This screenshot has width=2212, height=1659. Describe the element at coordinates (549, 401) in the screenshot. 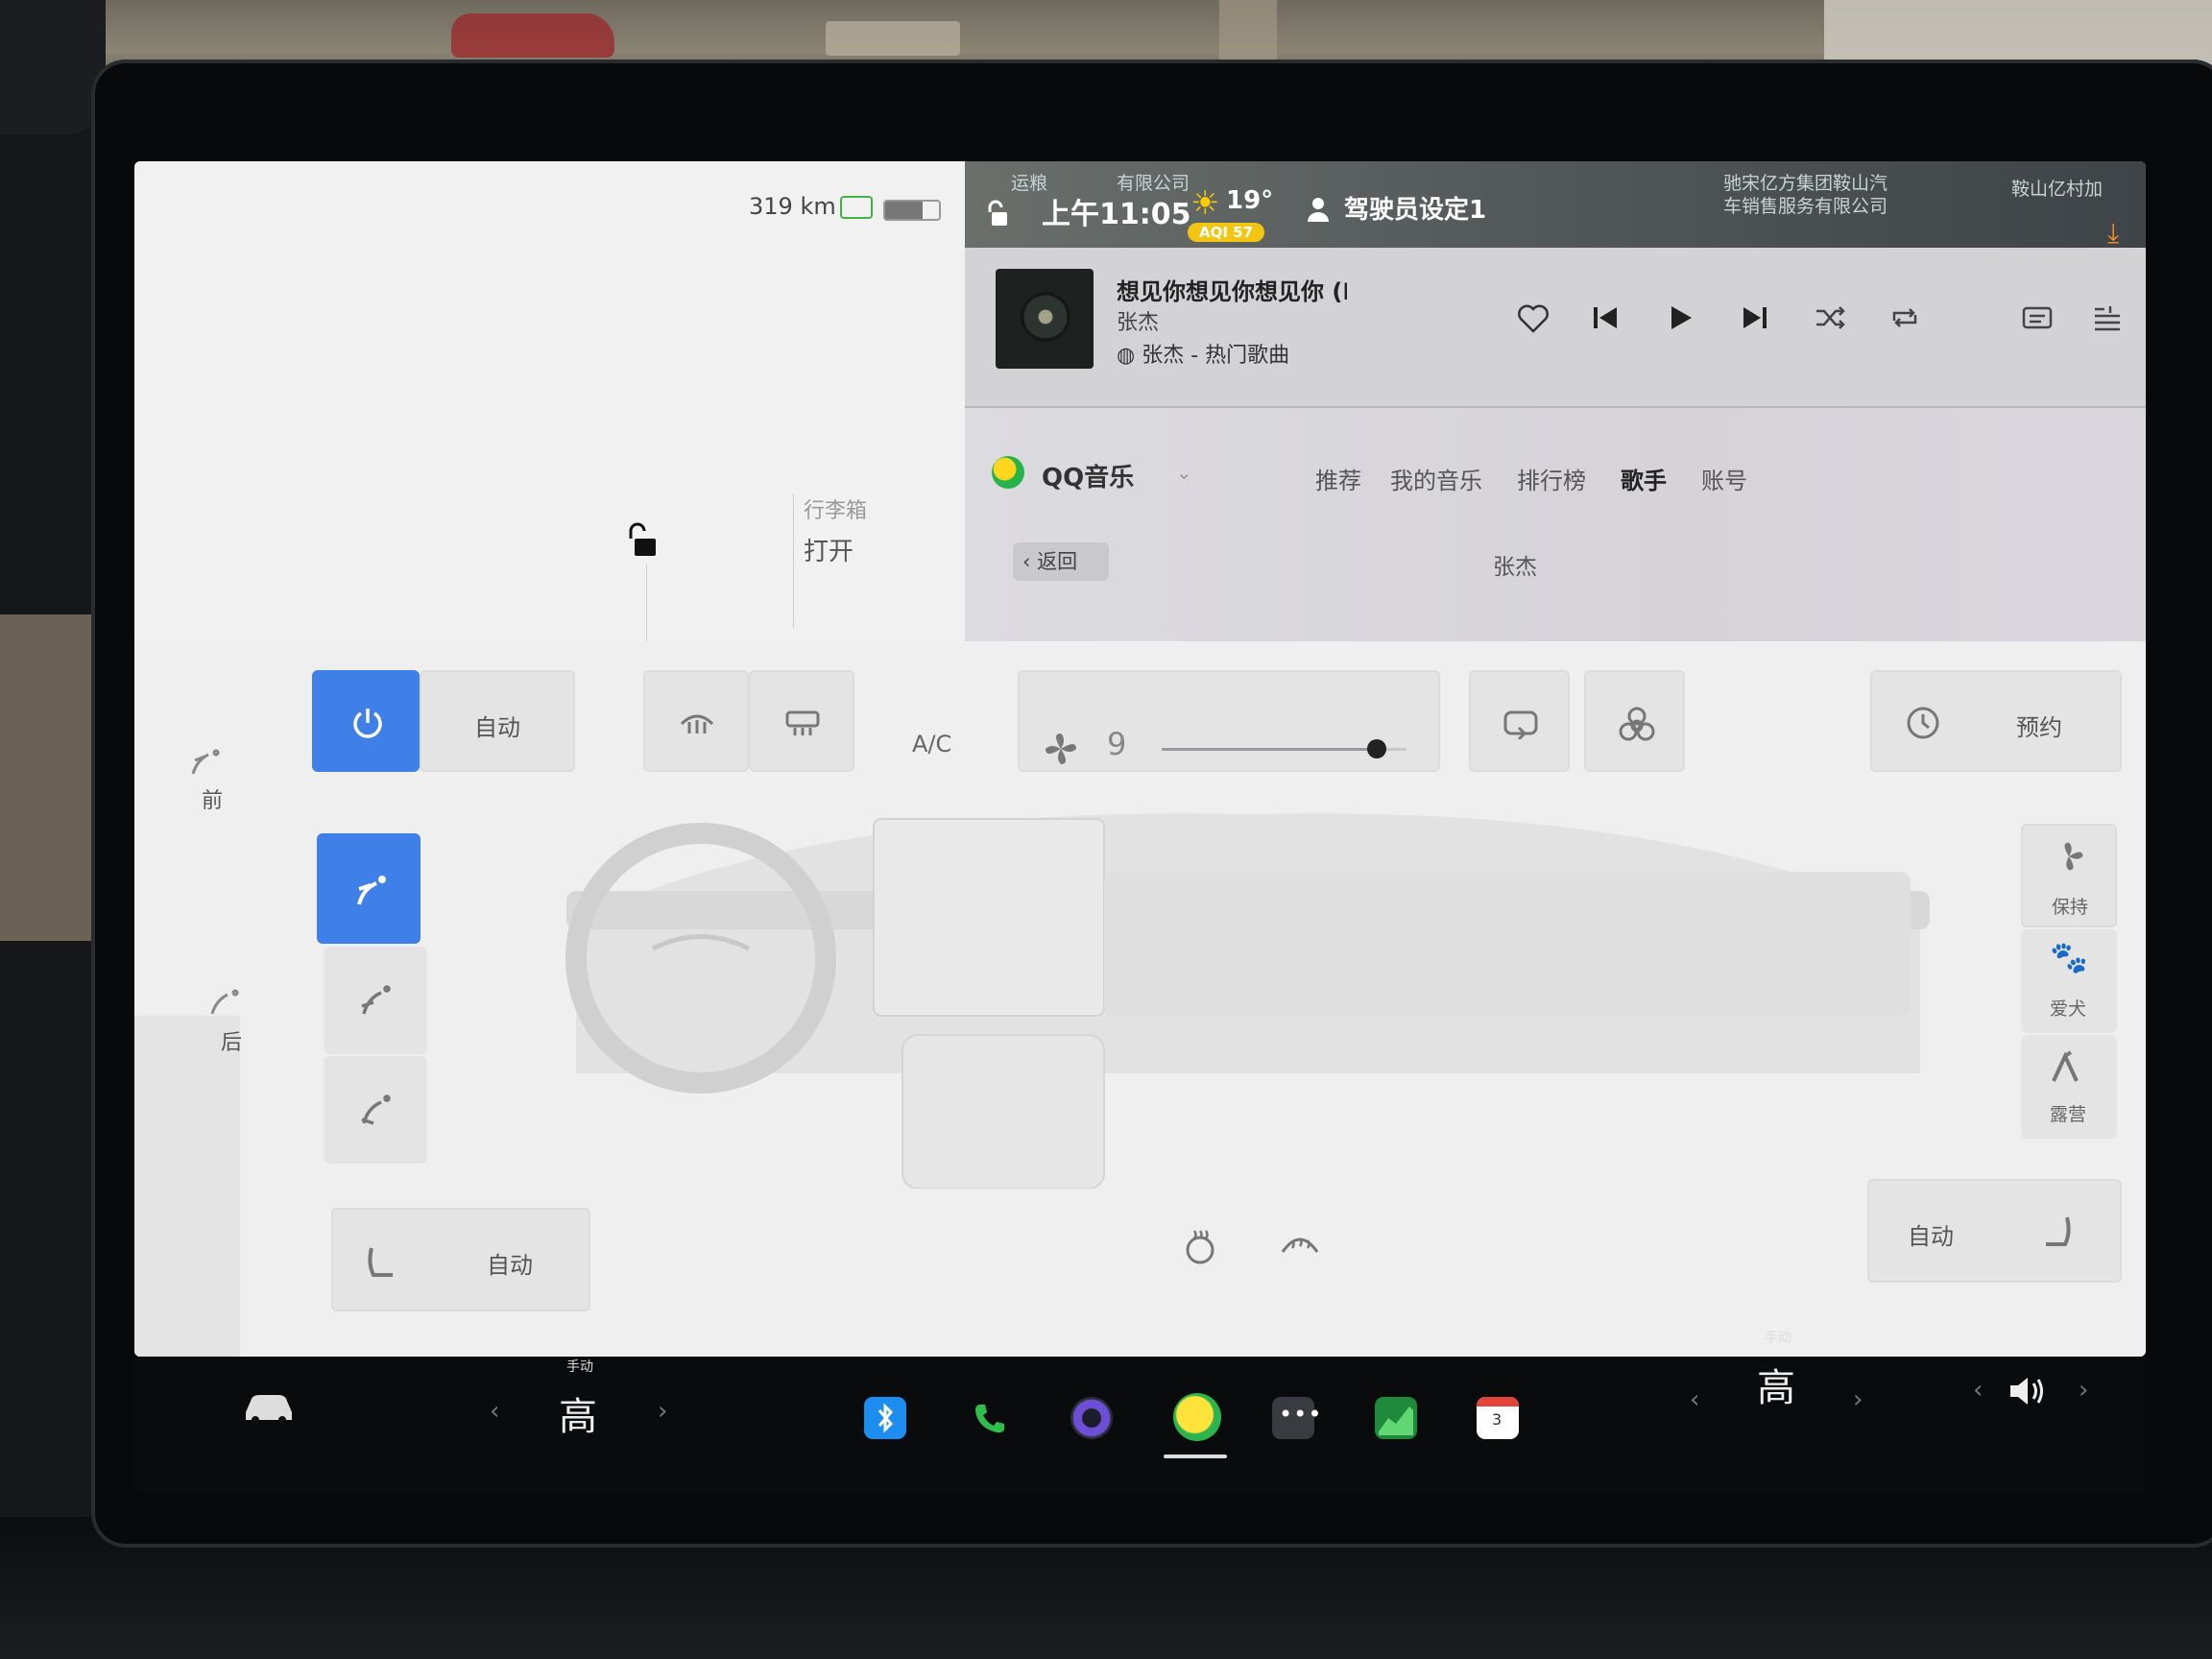

I see `vehicle-panel: 319 km 行李箱 打开` at that location.